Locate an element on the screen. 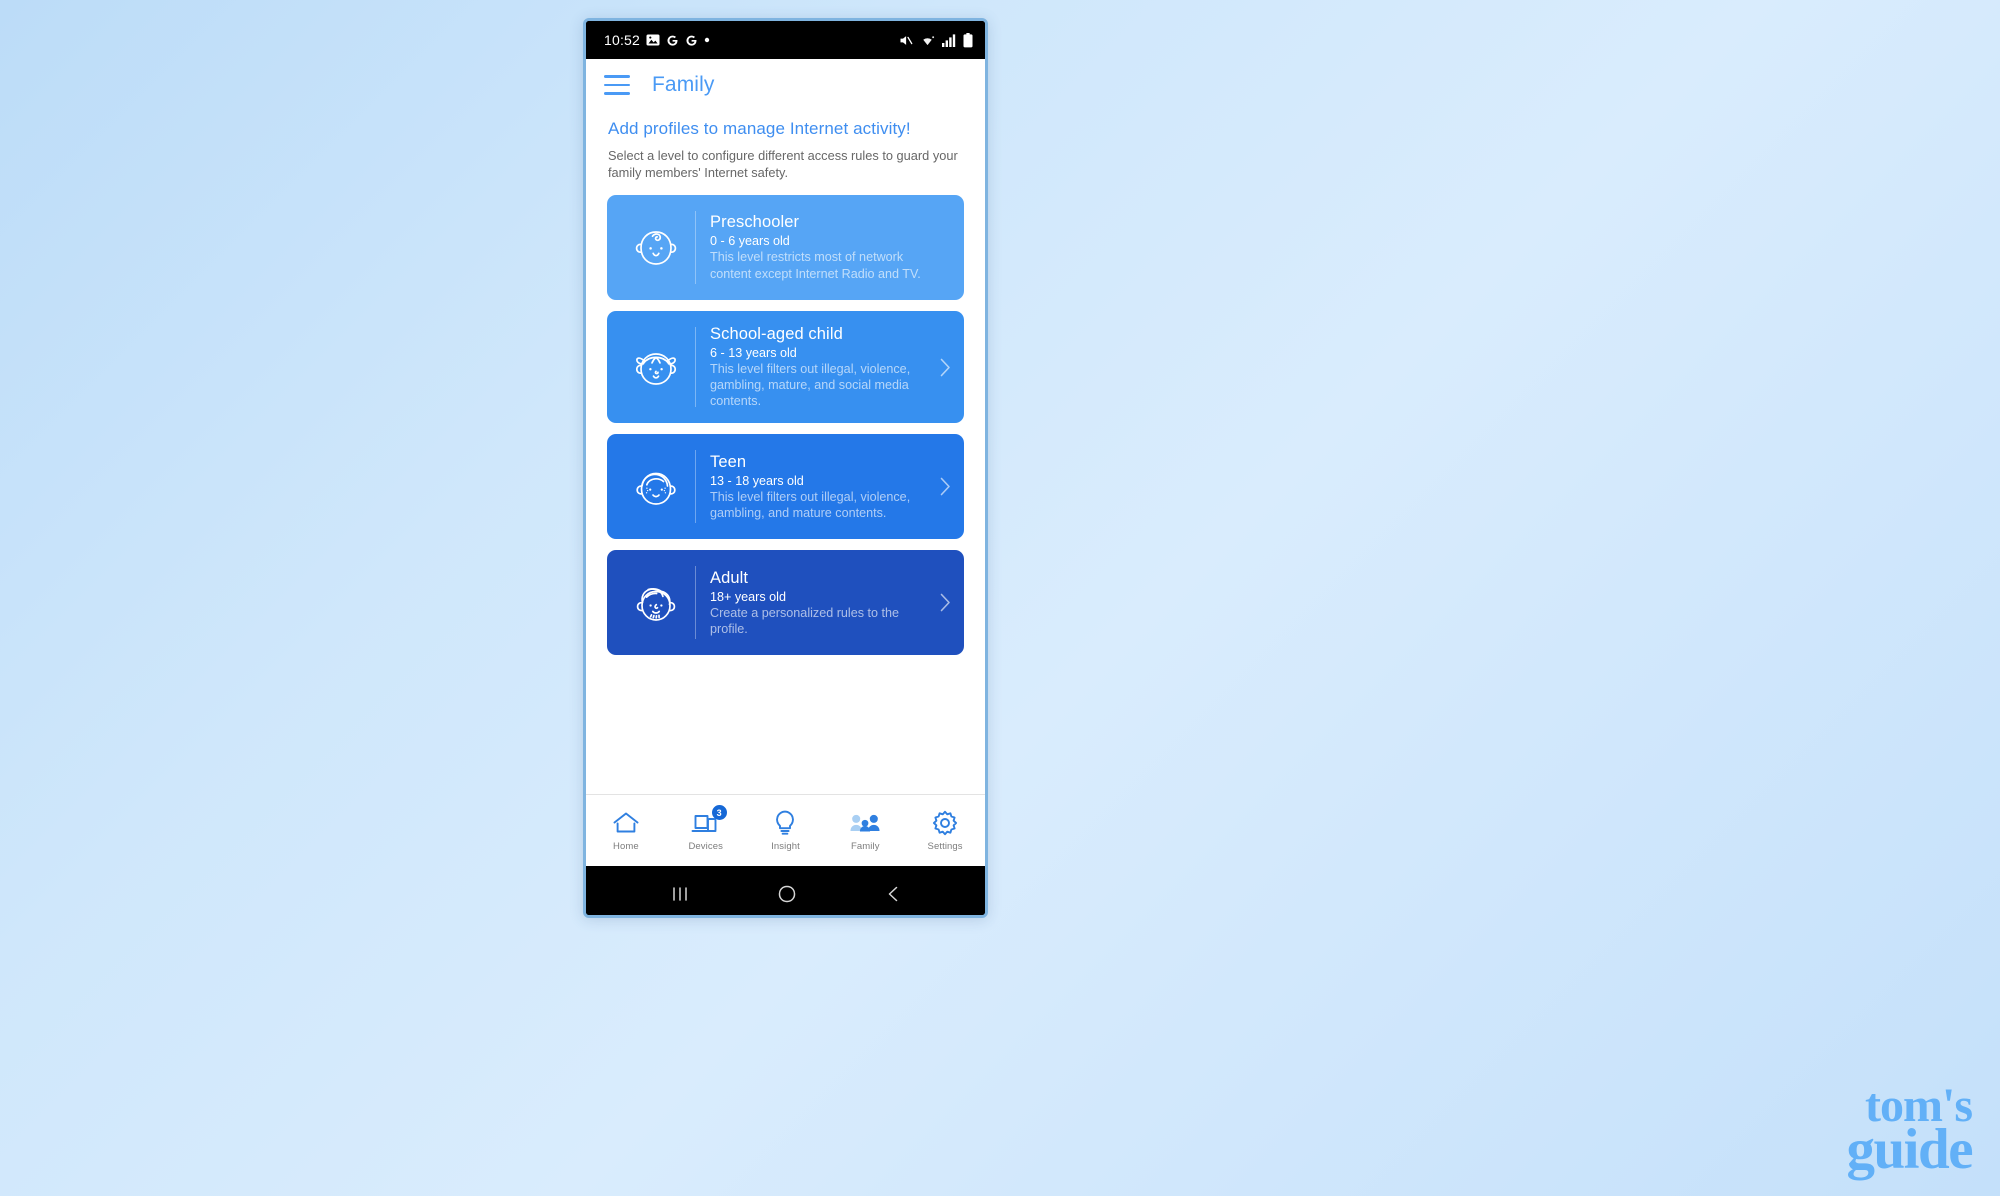  toms-guide-watermark: tom's guide is located at coordinates (1909, 1131).